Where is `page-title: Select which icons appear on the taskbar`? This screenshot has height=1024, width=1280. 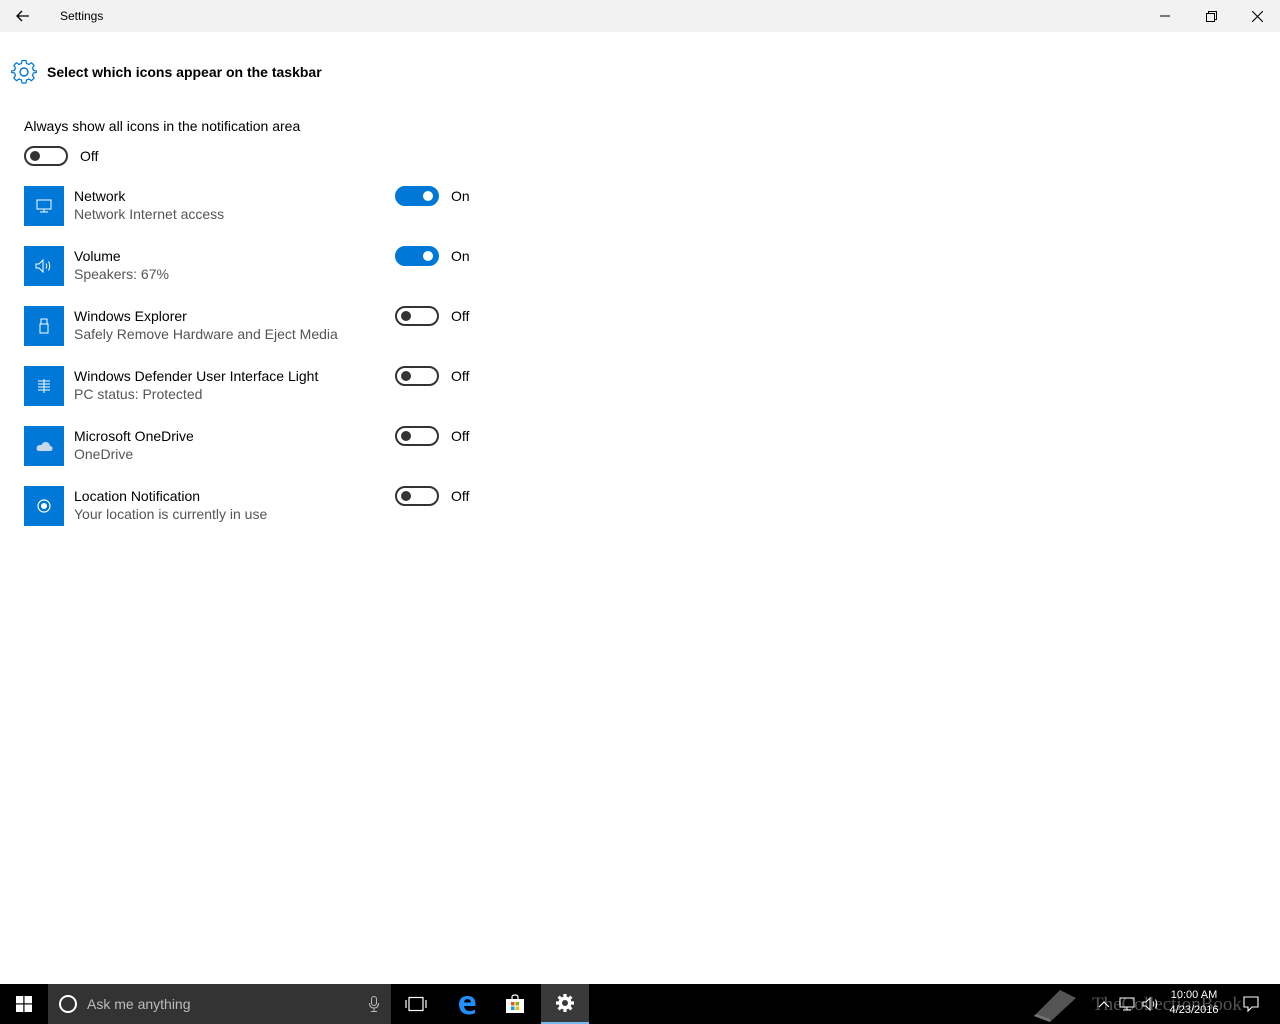
page-title: Select which icons appear on the taskbar is located at coordinates (184, 72).